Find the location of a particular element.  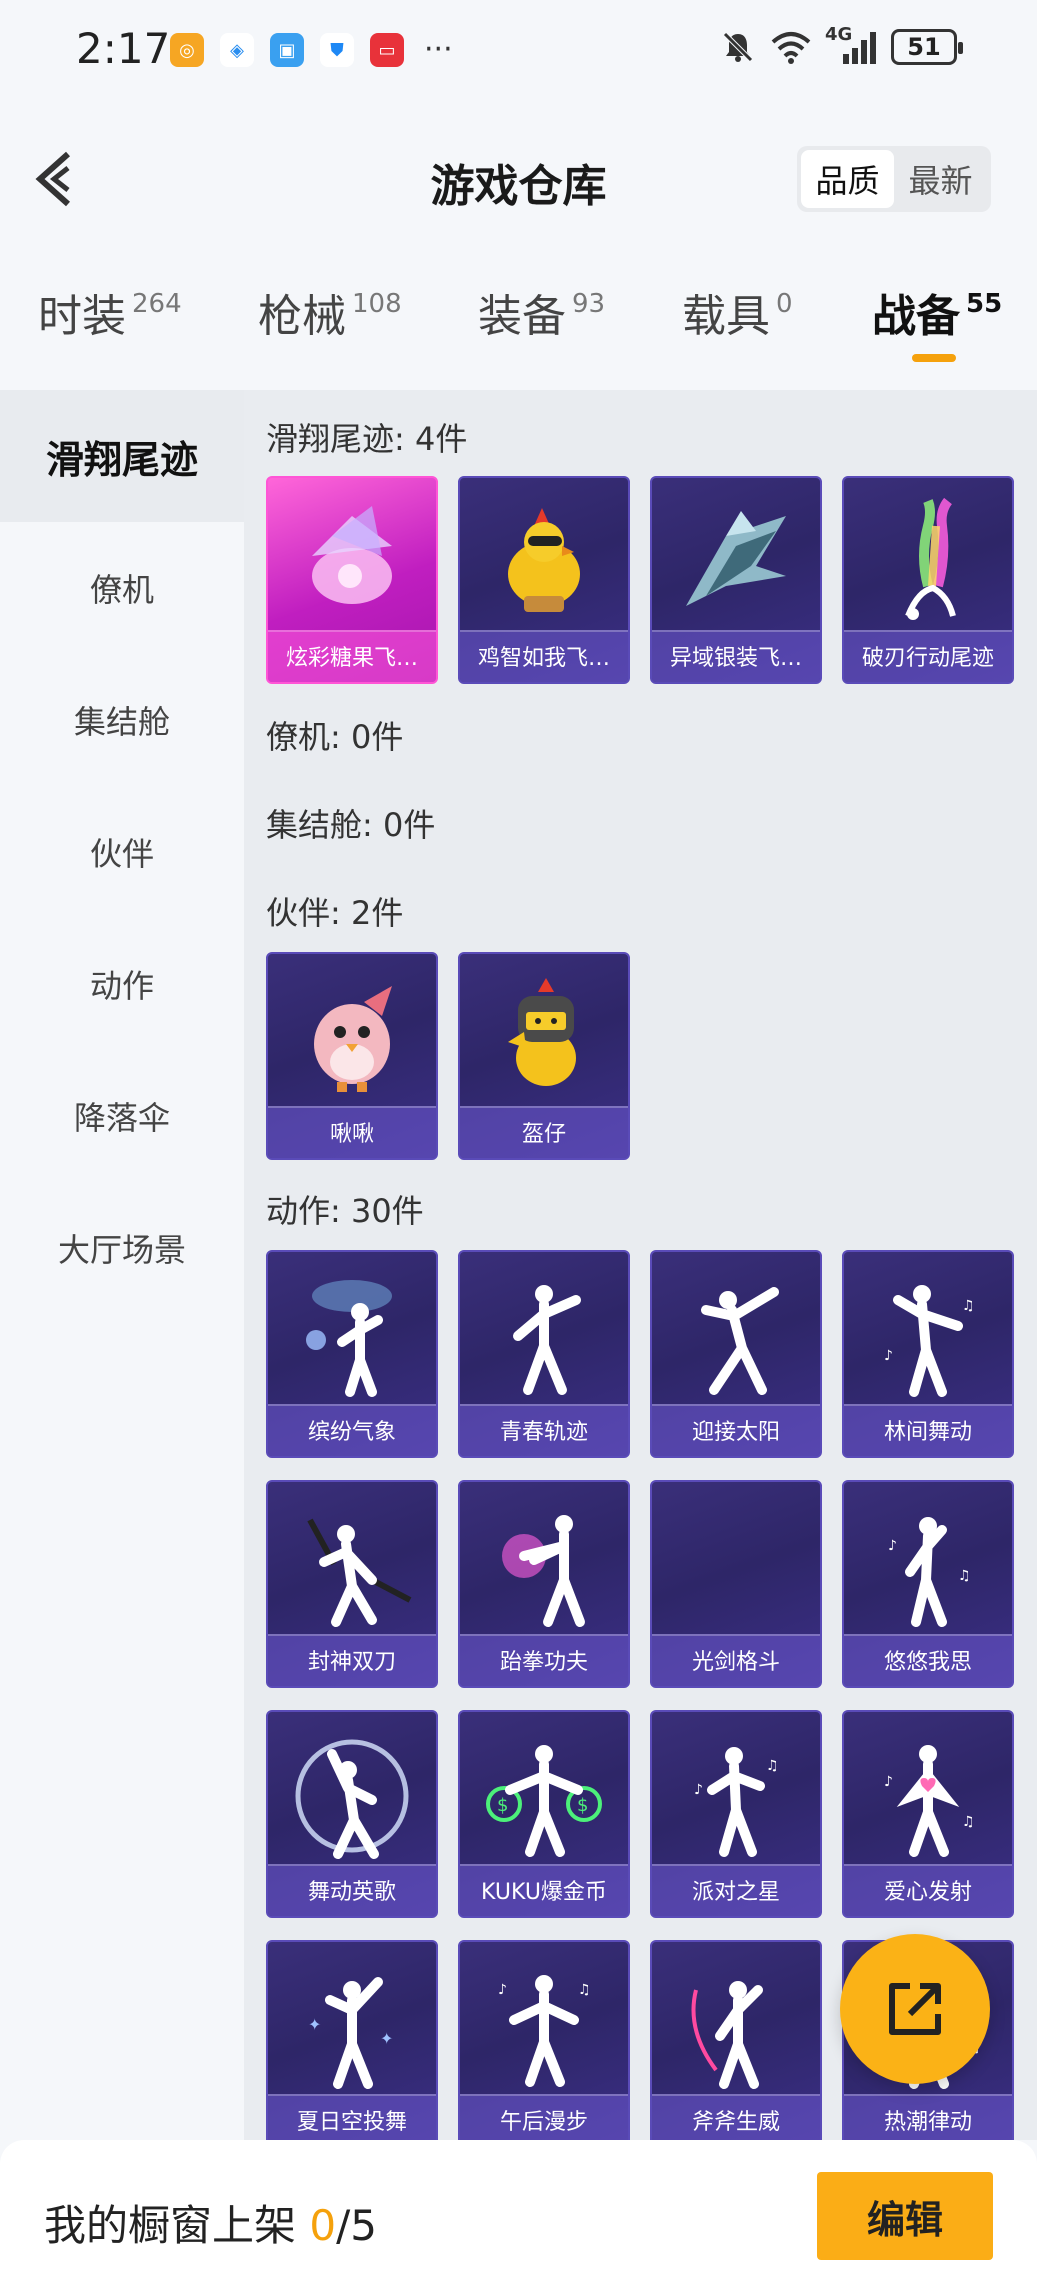

item-card: 舞动英歌 is located at coordinates (352, 1814).